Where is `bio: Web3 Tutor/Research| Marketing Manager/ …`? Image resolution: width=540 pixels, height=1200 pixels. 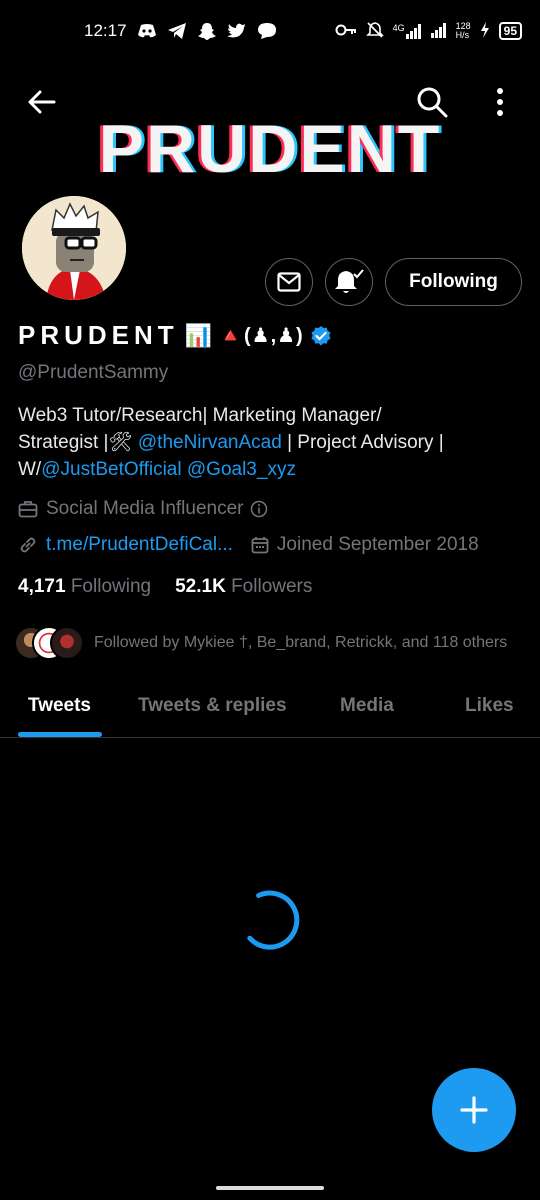
bio: Web3 Tutor/Research| Marketing Manager/ … is located at coordinates (270, 442).